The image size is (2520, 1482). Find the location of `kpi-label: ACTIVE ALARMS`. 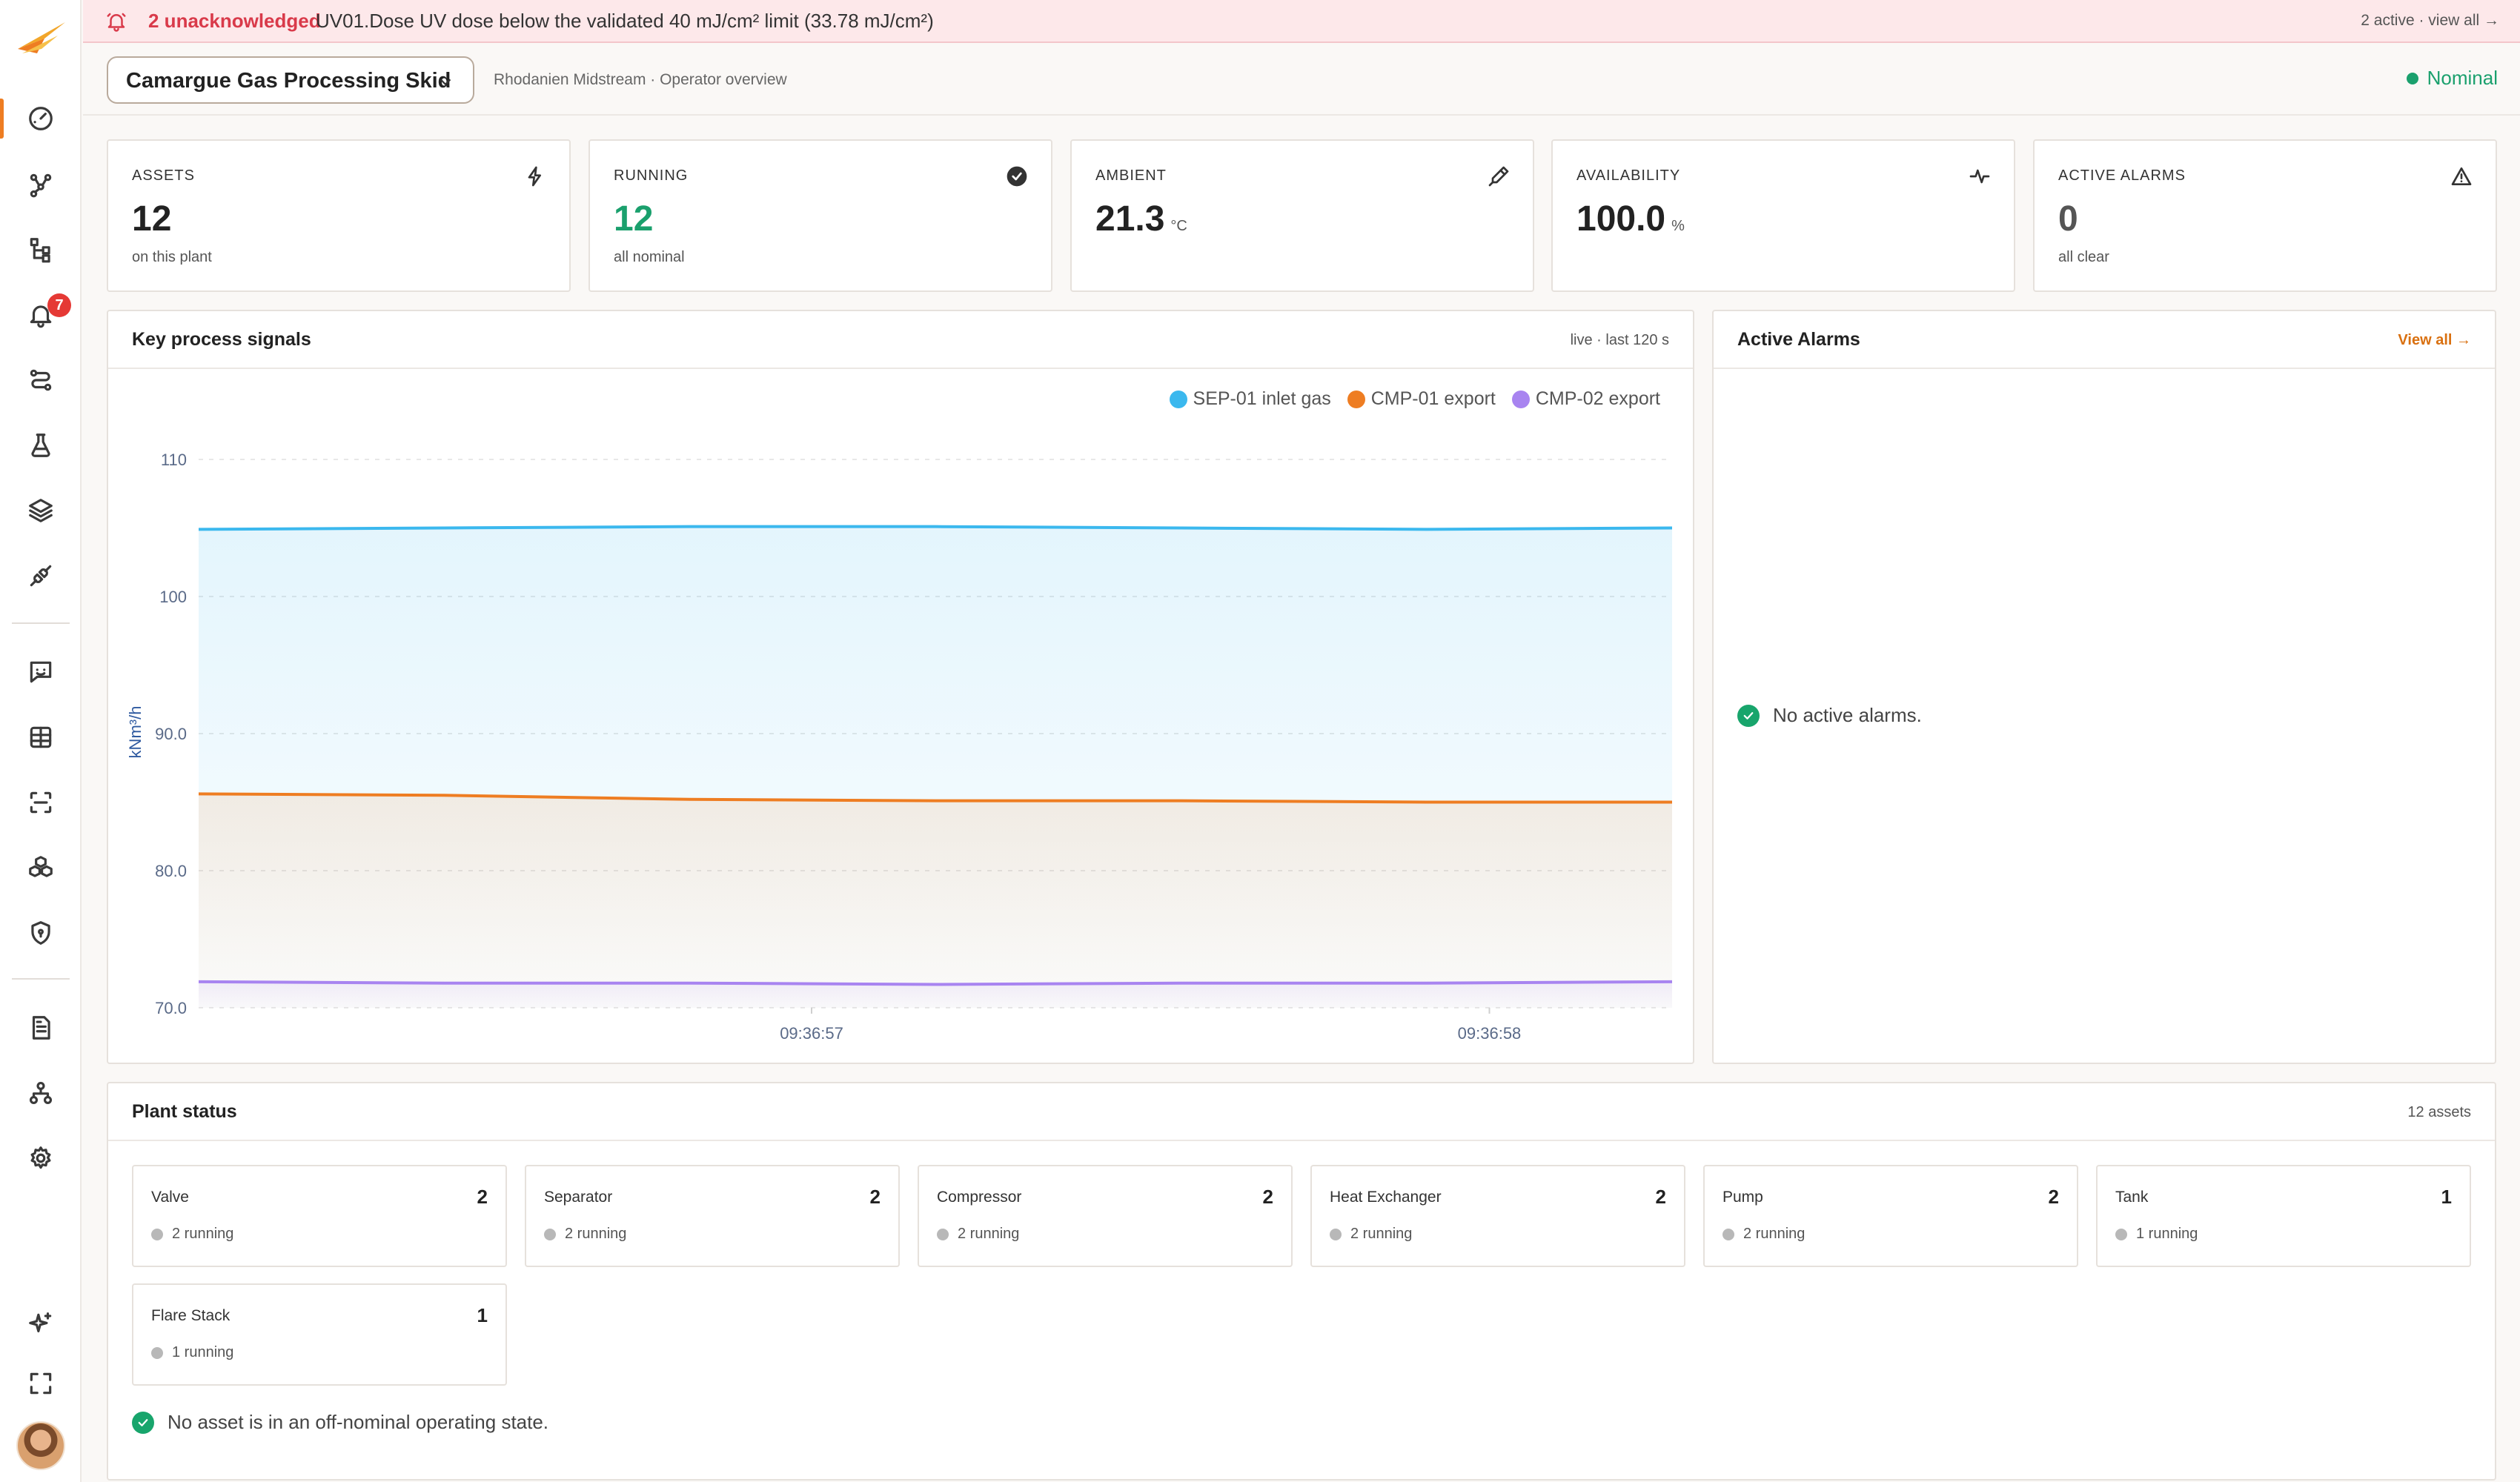

kpi-label: ACTIVE ALARMS is located at coordinates (2122, 176).